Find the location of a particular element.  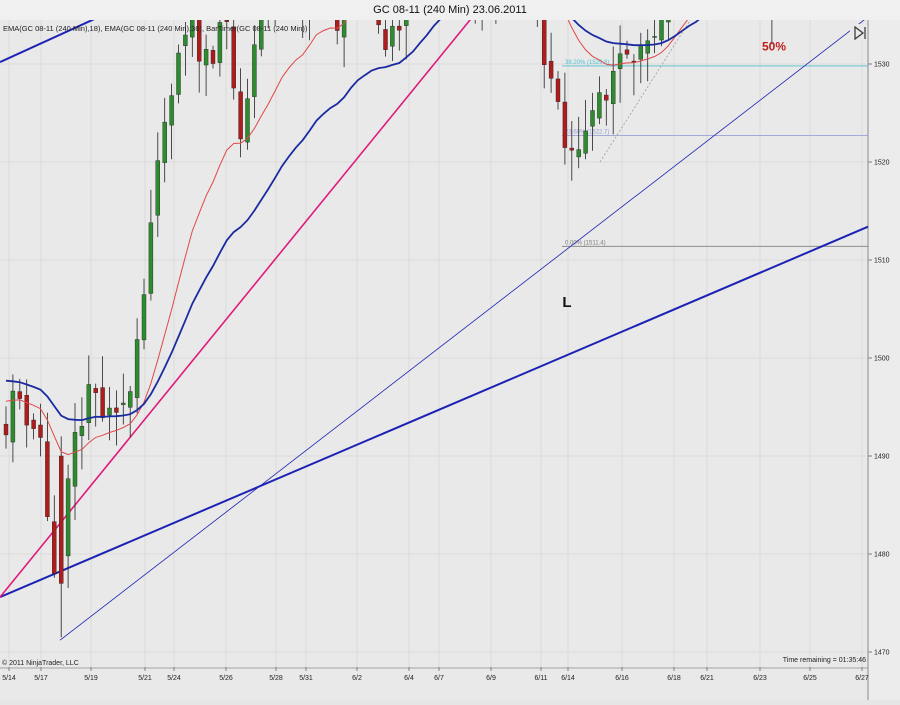

time-tick-label: 5/14 is located at coordinates (9, 678).